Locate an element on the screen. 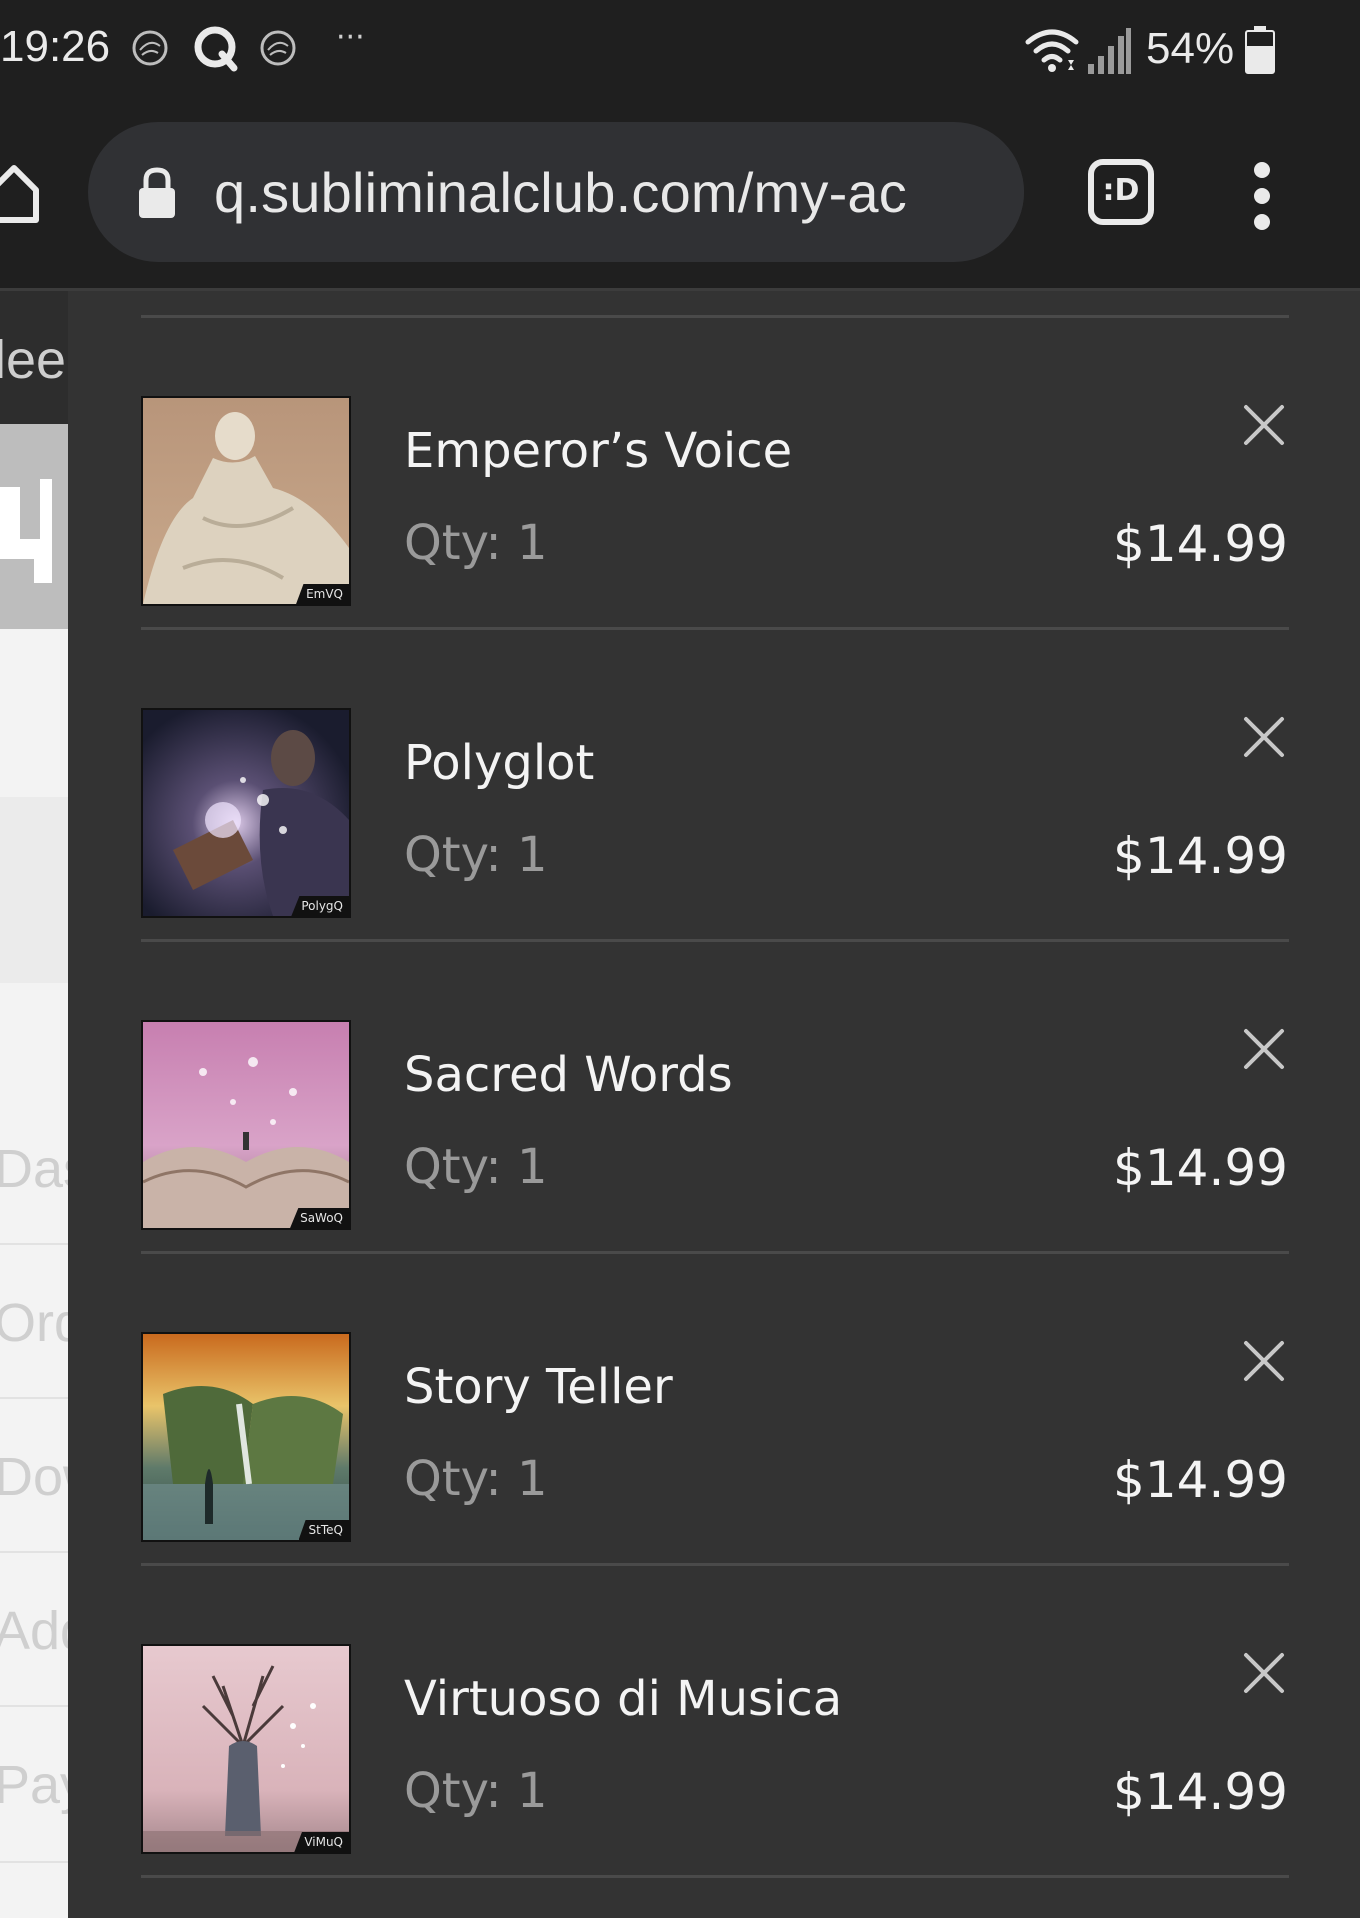 The image size is (1360, 1918). background-nav-orders: Ord is located at coordinates (34, 1323).